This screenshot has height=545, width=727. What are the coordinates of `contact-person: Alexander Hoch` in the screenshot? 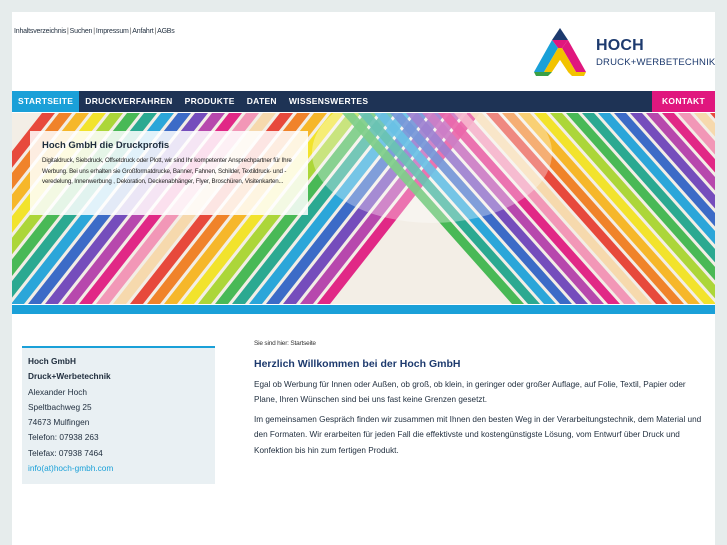 It's located at (58, 391).